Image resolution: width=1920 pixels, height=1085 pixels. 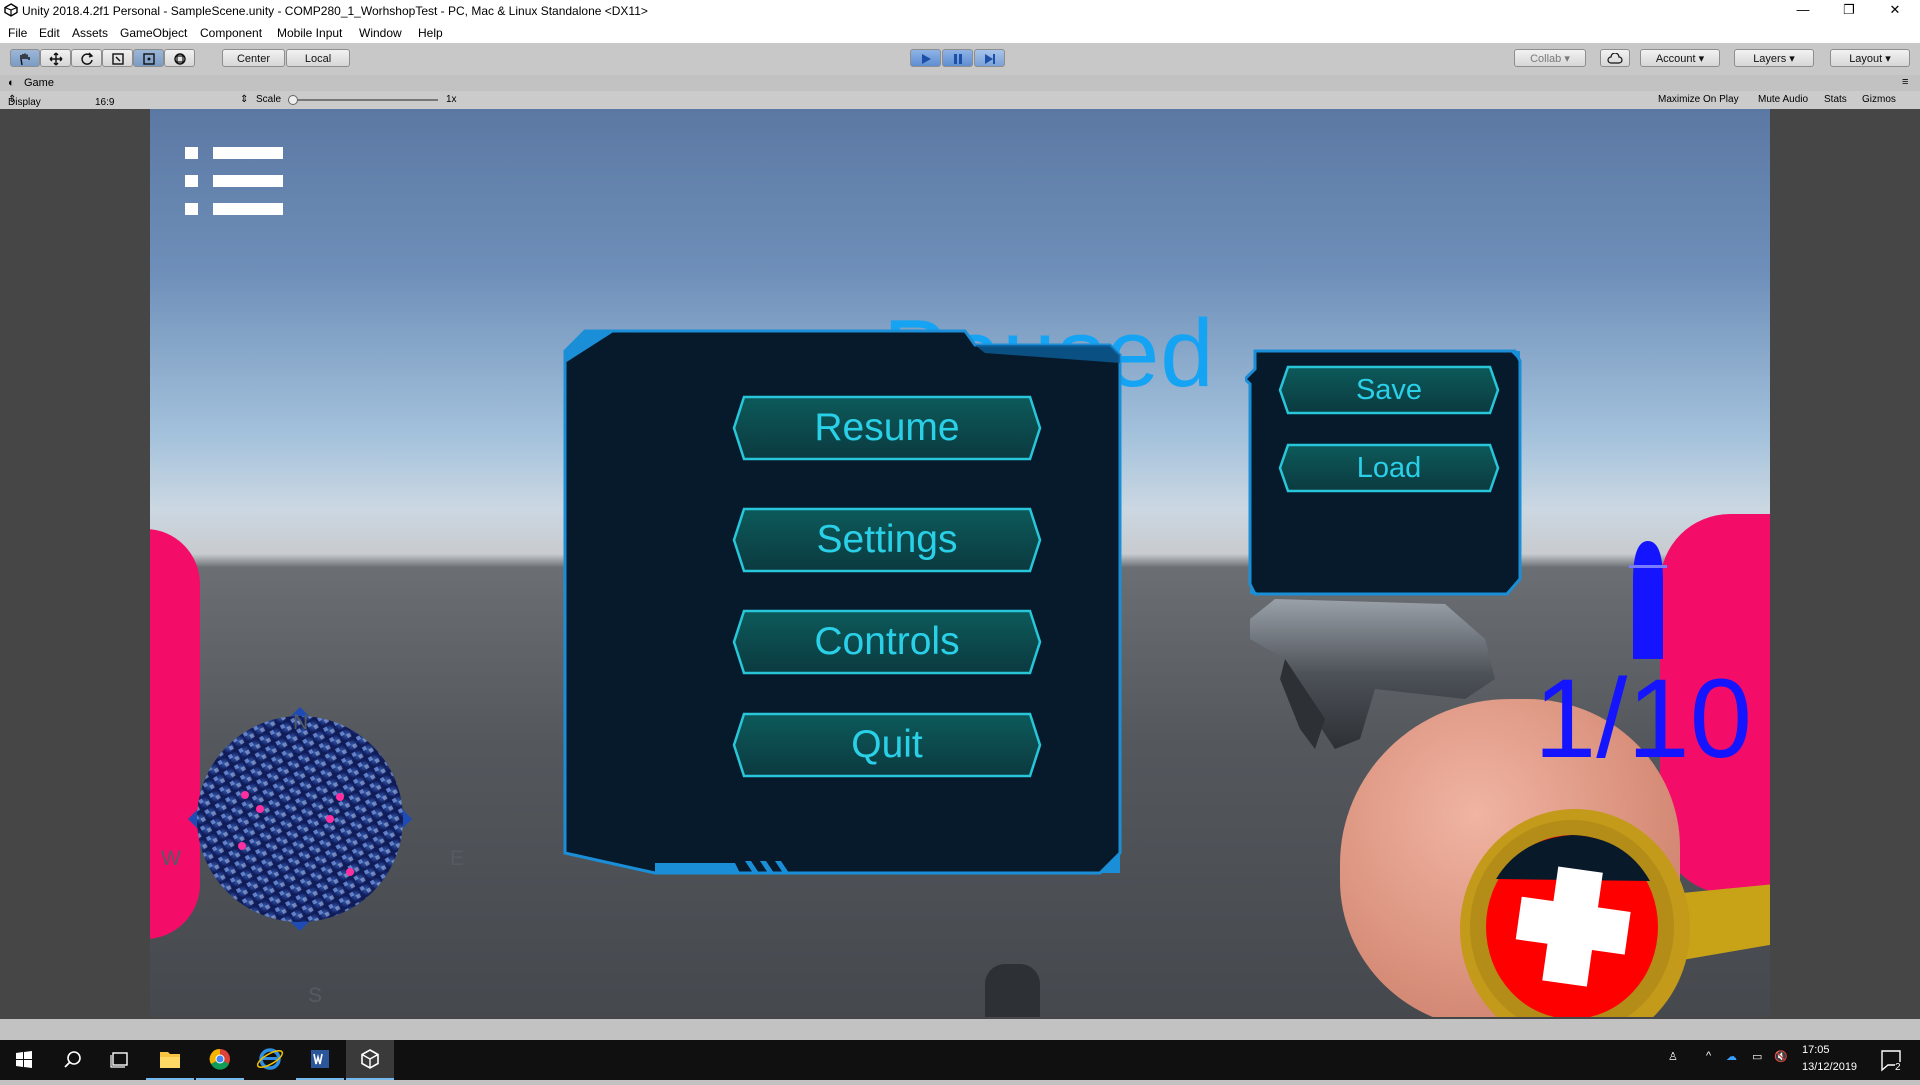 What do you see at coordinates (1849, 11) in the screenshot?
I see `restore-button: ❐` at bounding box center [1849, 11].